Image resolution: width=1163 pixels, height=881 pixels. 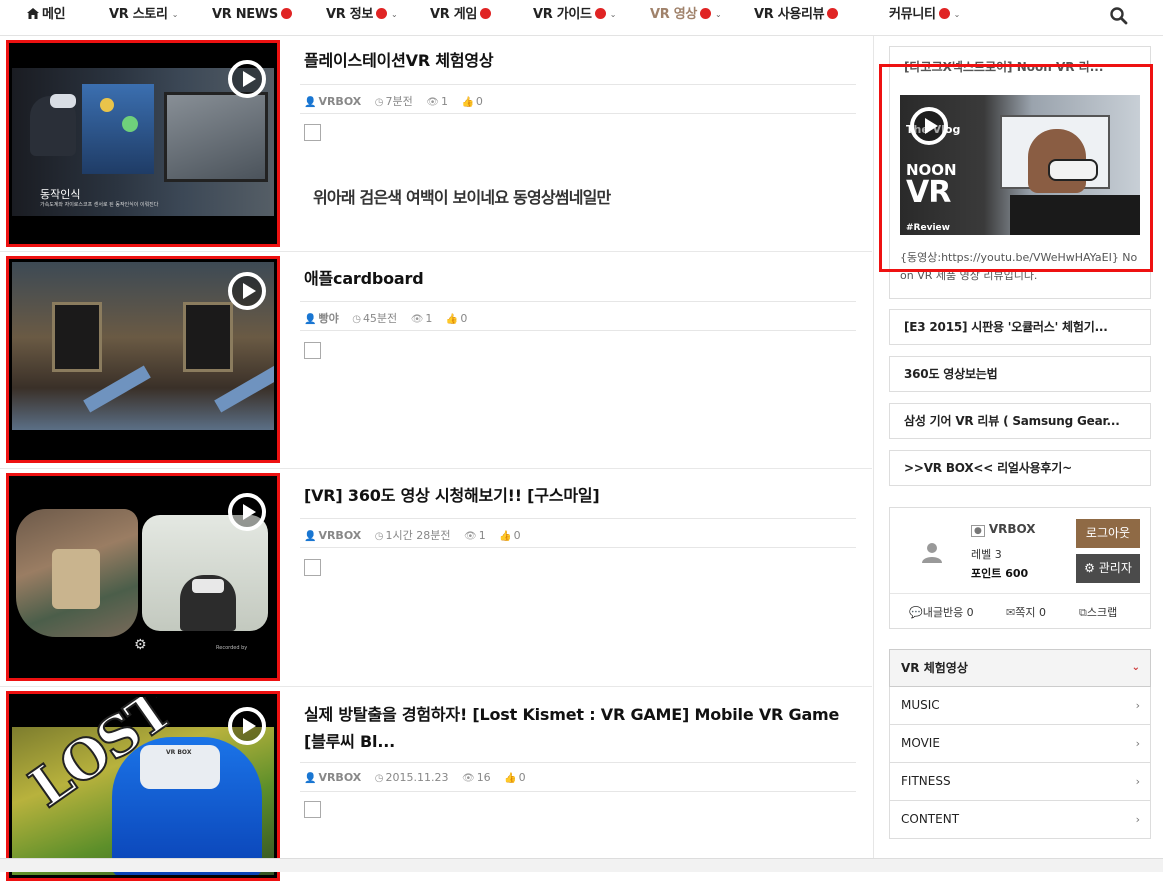 What do you see at coordinates (245, 14) in the screenshot?
I see `nav-label: VR NEWS` at bounding box center [245, 14].